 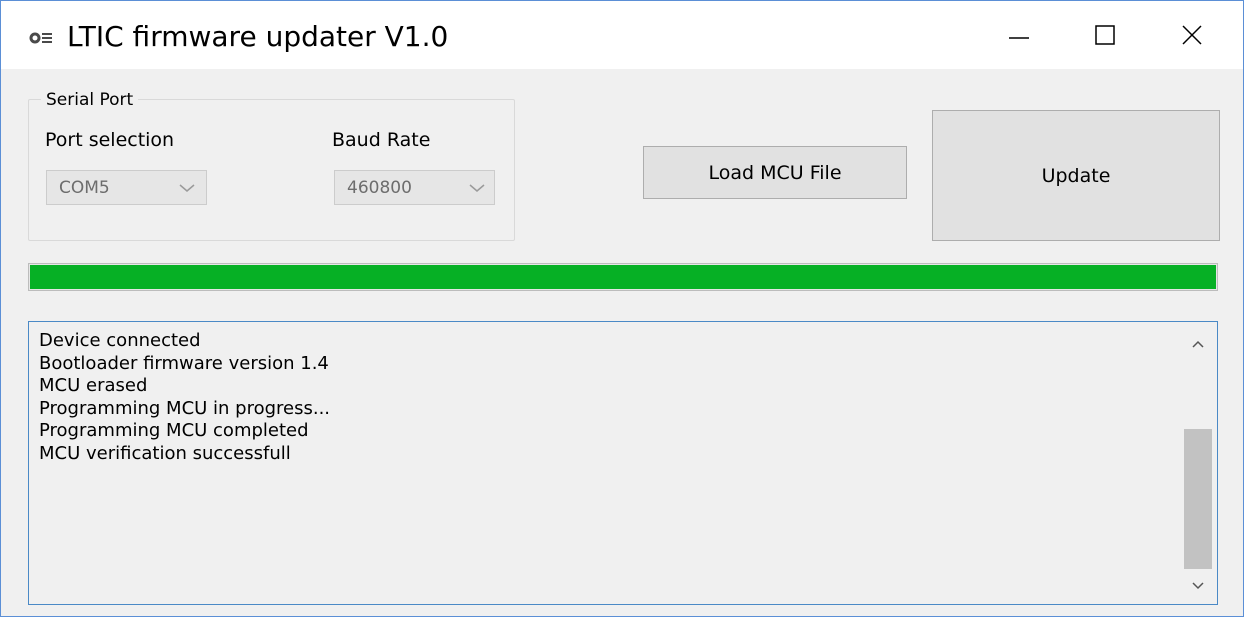 What do you see at coordinates (1019, 38) in the screenshot?
I see `minimize-icon` at bounding box center [1019, 38].